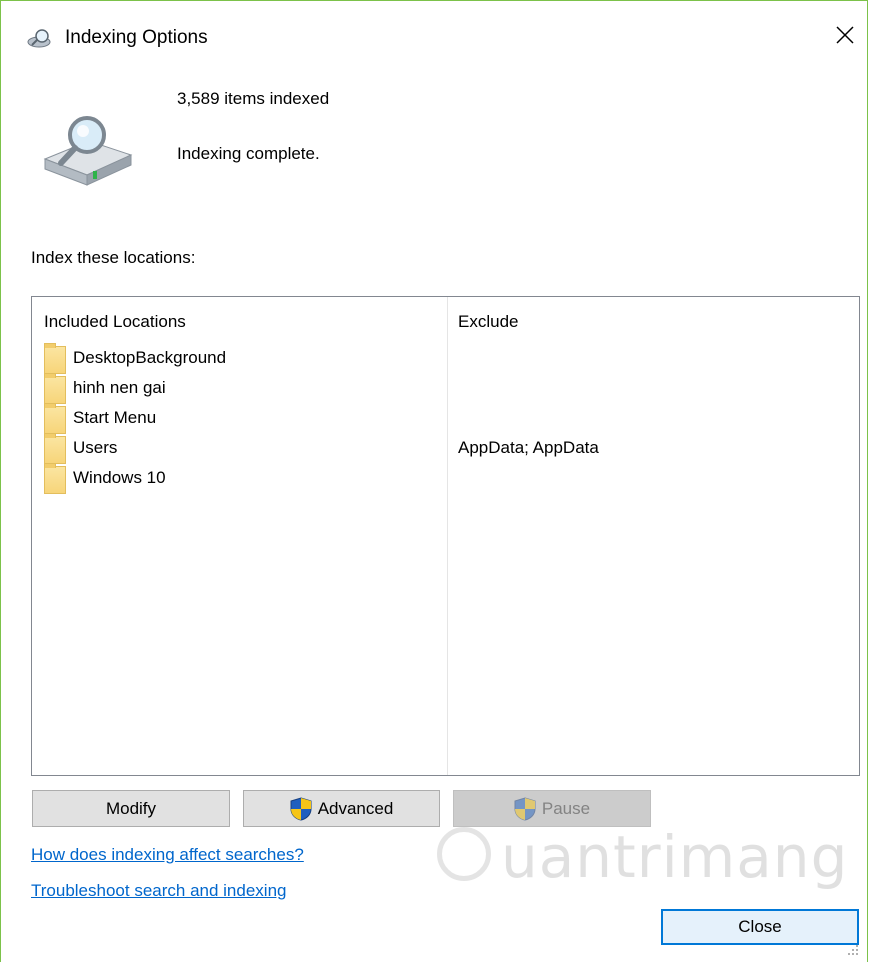 The width and height of the screenshot is (870, 964). What do you see at coordinates (119, 387) in the screenshot?
I see `location-name: hinh nen gai` at bounding box center [119, 387].